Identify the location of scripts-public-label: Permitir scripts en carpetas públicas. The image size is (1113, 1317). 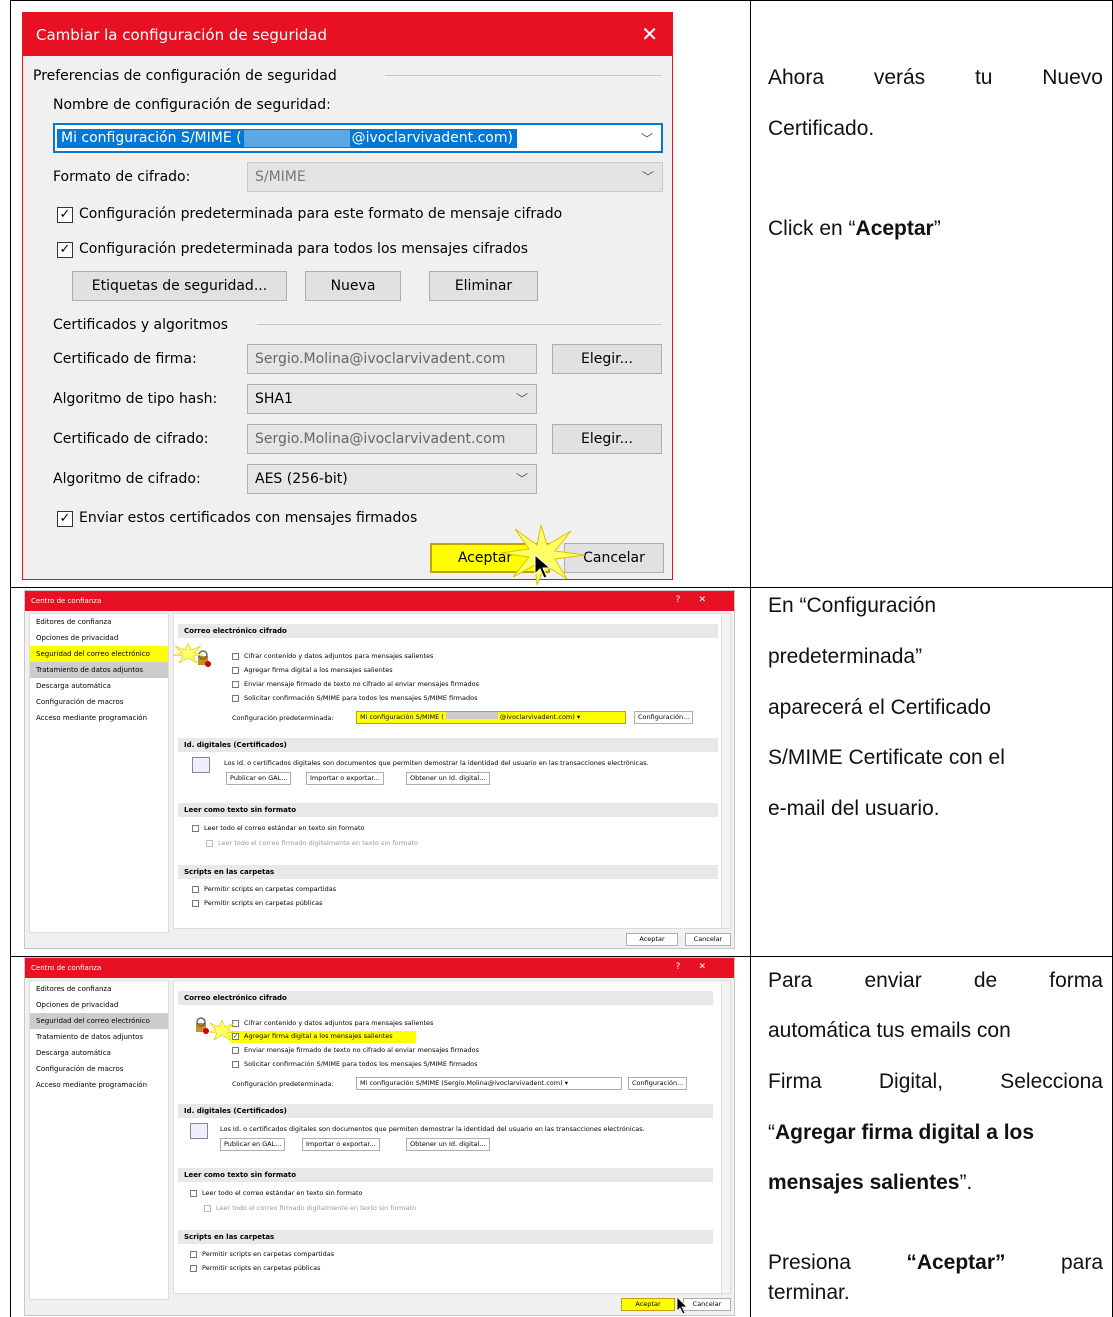
(261, 1268).